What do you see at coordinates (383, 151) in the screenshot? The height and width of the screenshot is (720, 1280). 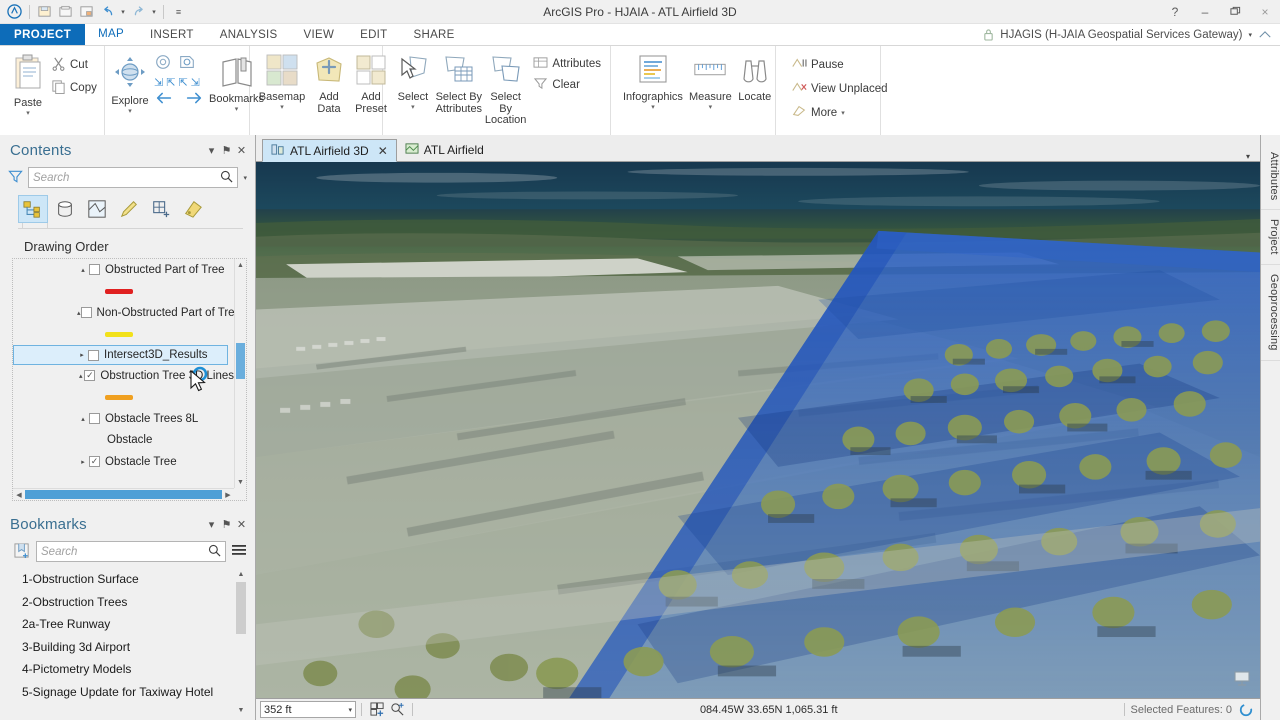 I see `close-icon: ✕` at bounding box center [383, 151].